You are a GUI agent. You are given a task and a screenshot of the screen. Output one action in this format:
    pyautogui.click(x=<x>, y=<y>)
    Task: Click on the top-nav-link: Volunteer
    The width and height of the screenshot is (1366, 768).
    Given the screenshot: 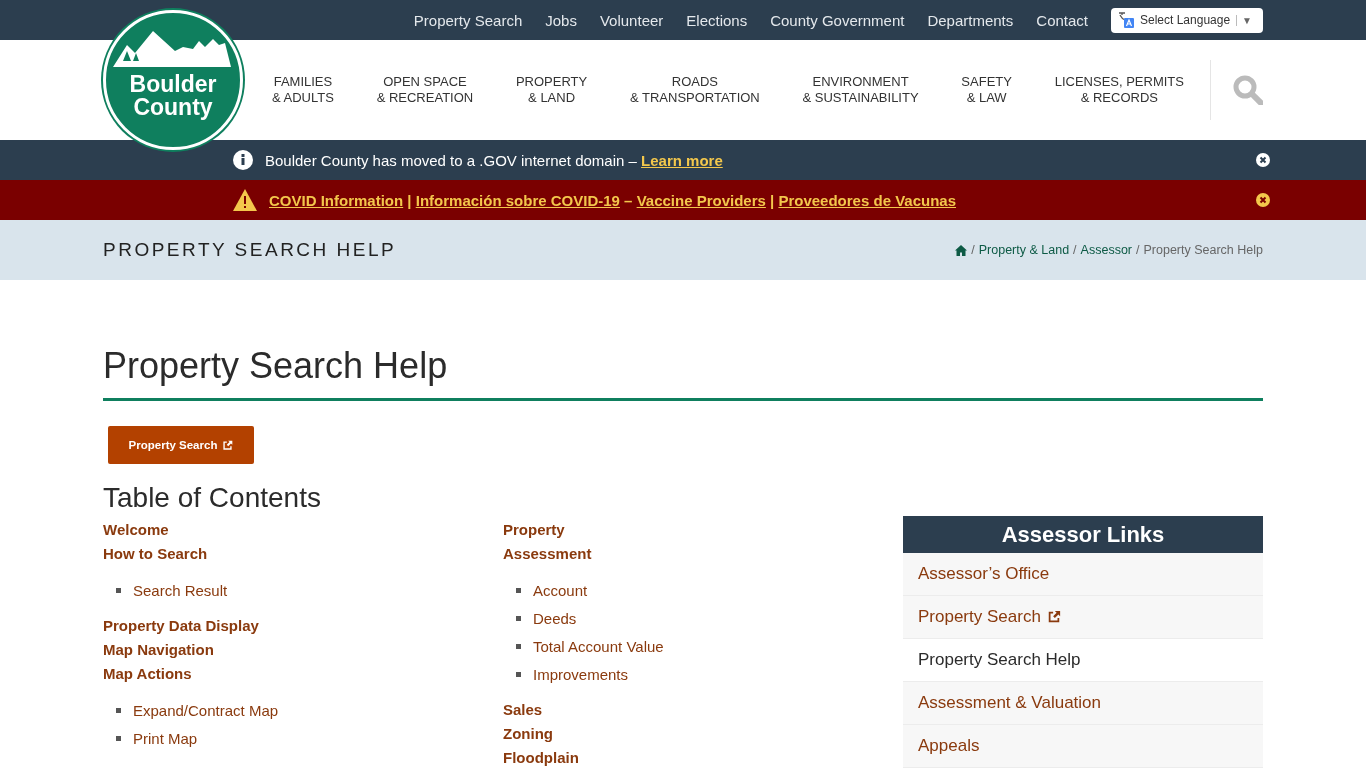 What is the action you would take?
    pyautogui.click(x=631, y=20)
    